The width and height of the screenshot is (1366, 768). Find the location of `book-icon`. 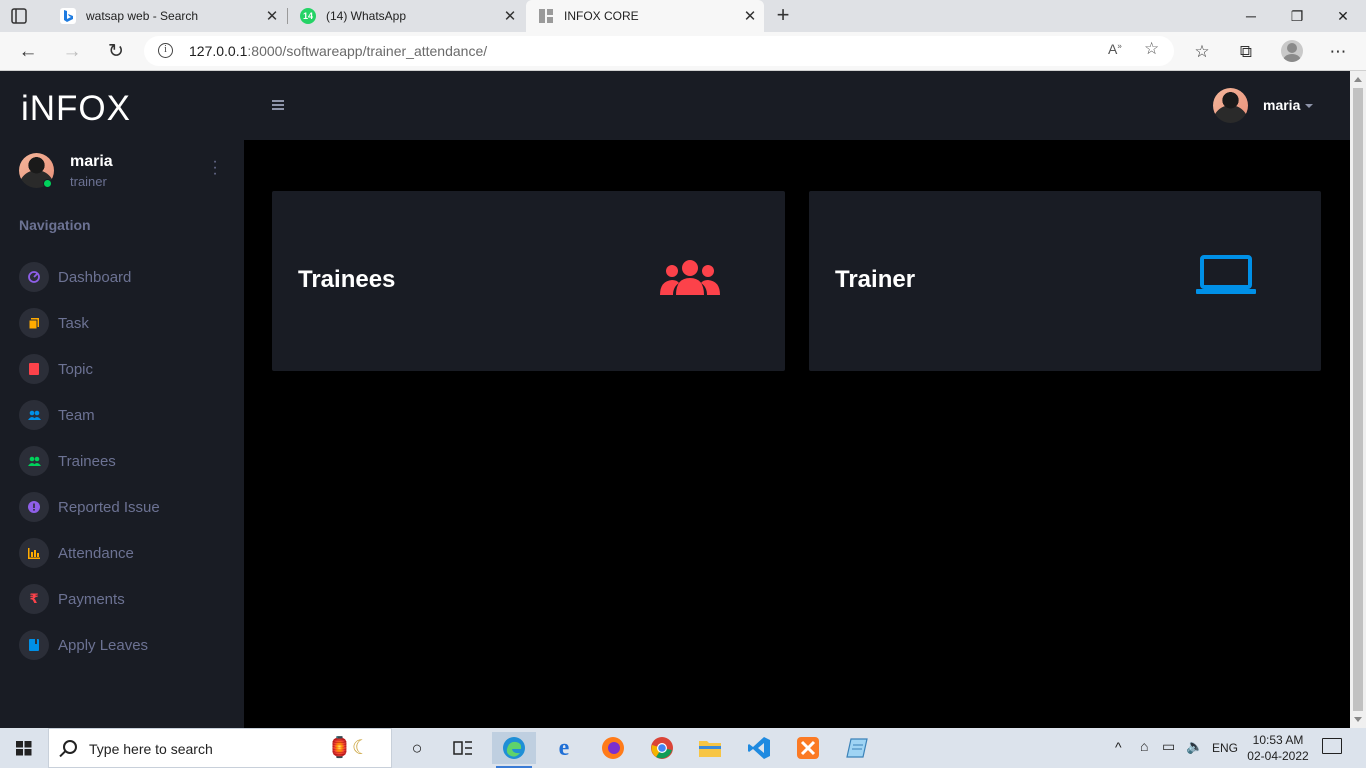

book-icon is located at coordinates (34, 369).